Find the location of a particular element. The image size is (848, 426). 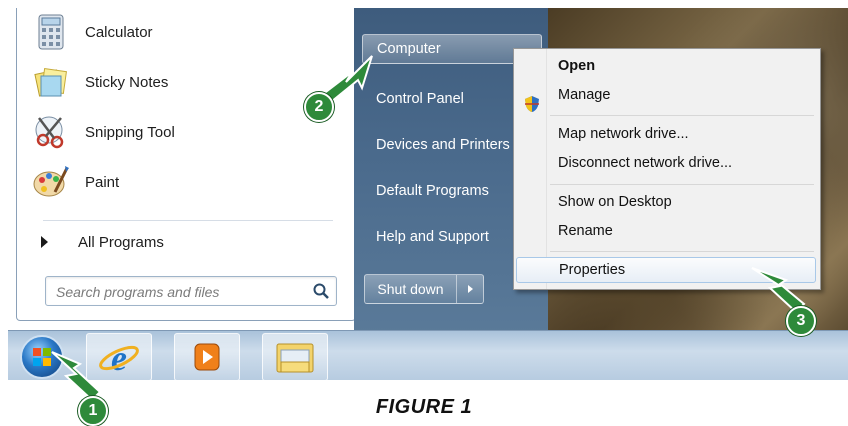

callout-badge-2: 2 is located at coordinates (319, 107).